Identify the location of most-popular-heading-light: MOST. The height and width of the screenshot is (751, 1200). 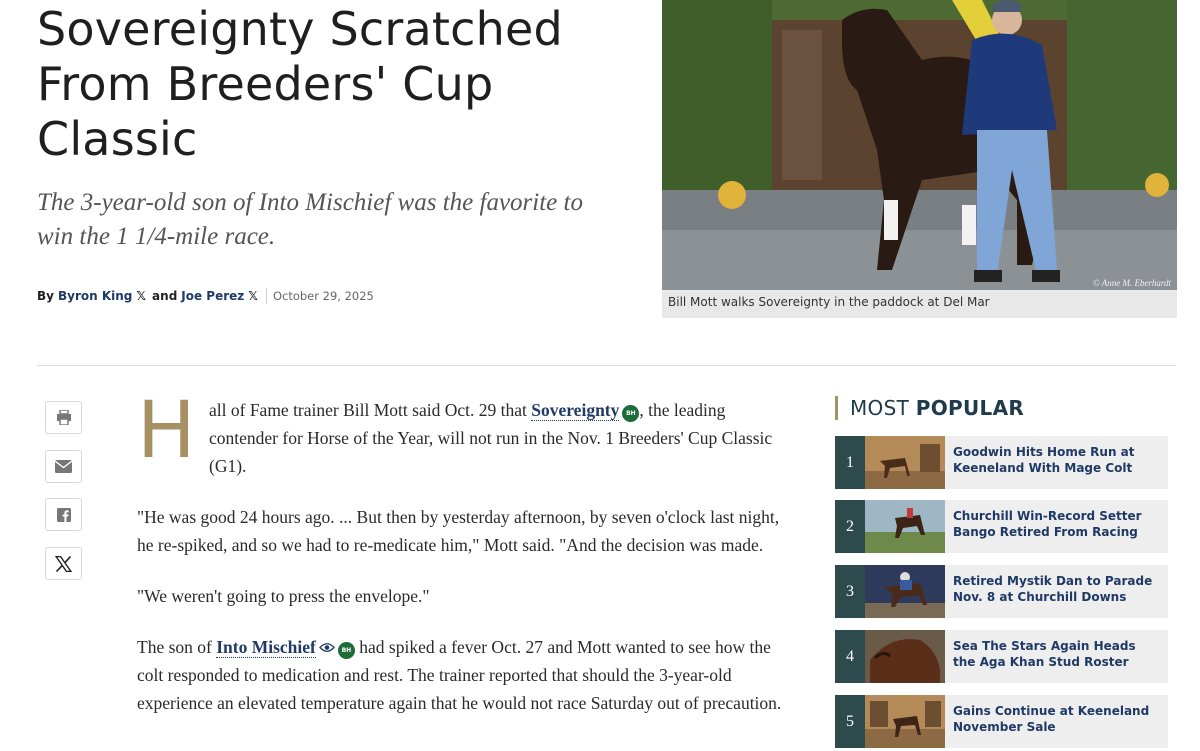
(880, 408).